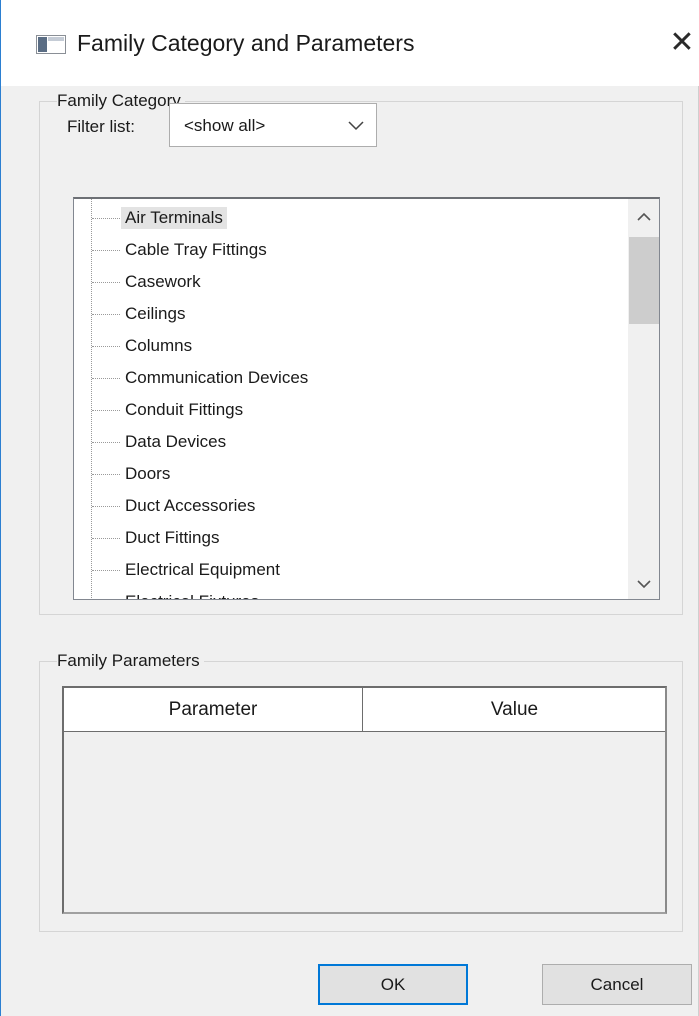  I want to click on close-icon: ✕, so click(682, 42).